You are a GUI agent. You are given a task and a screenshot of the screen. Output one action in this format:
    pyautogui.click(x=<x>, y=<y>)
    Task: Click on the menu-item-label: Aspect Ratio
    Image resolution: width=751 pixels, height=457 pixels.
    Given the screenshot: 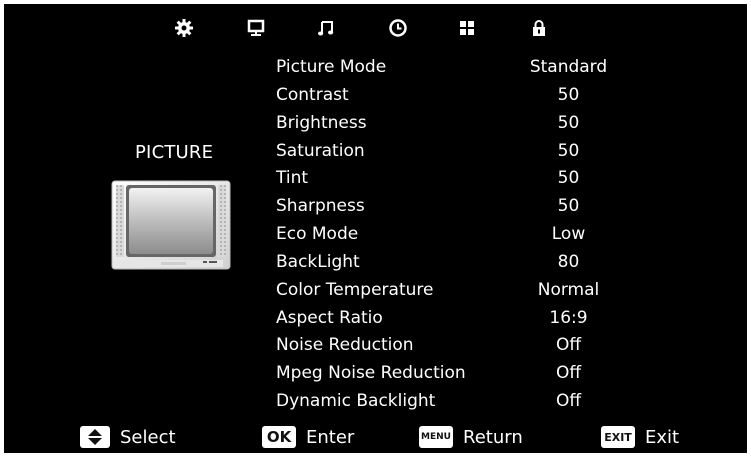 What is the action you would take?
    pyautogui.click(x=329, y=317)
    